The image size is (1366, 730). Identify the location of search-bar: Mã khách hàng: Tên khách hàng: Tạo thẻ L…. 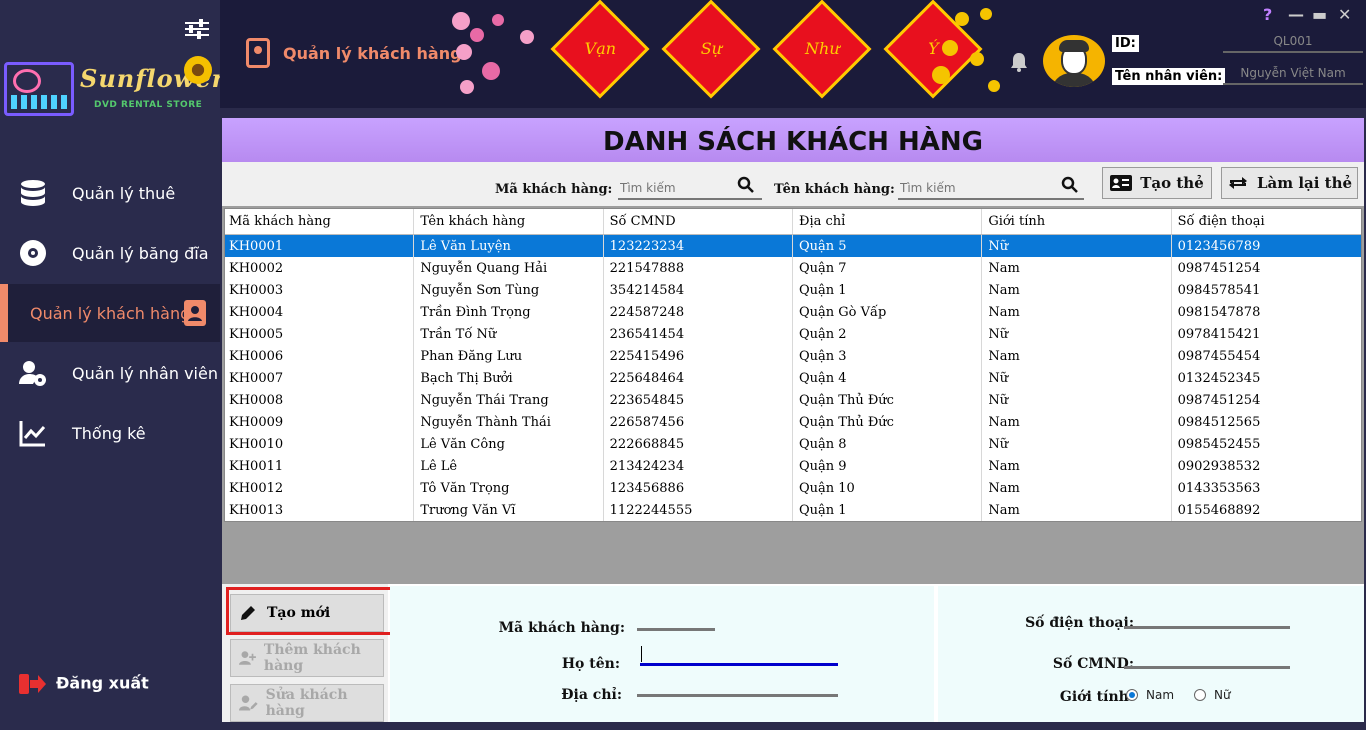
(793, 184).